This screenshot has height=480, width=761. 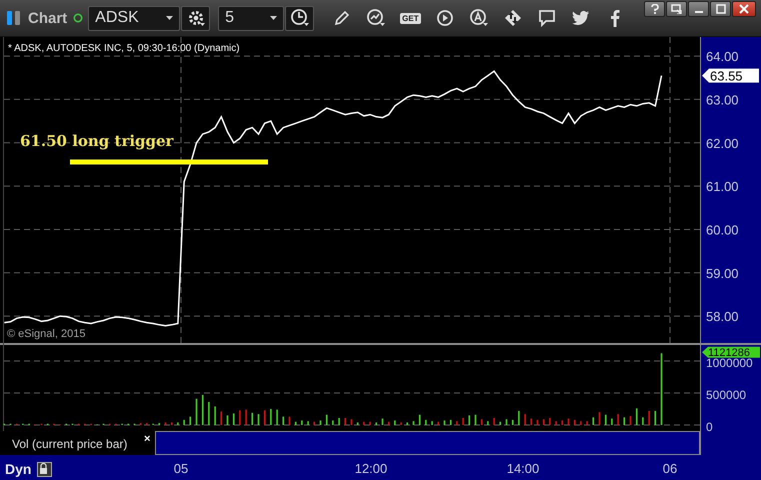 I want to click on minimize-icon, so click(x=698, y=9).